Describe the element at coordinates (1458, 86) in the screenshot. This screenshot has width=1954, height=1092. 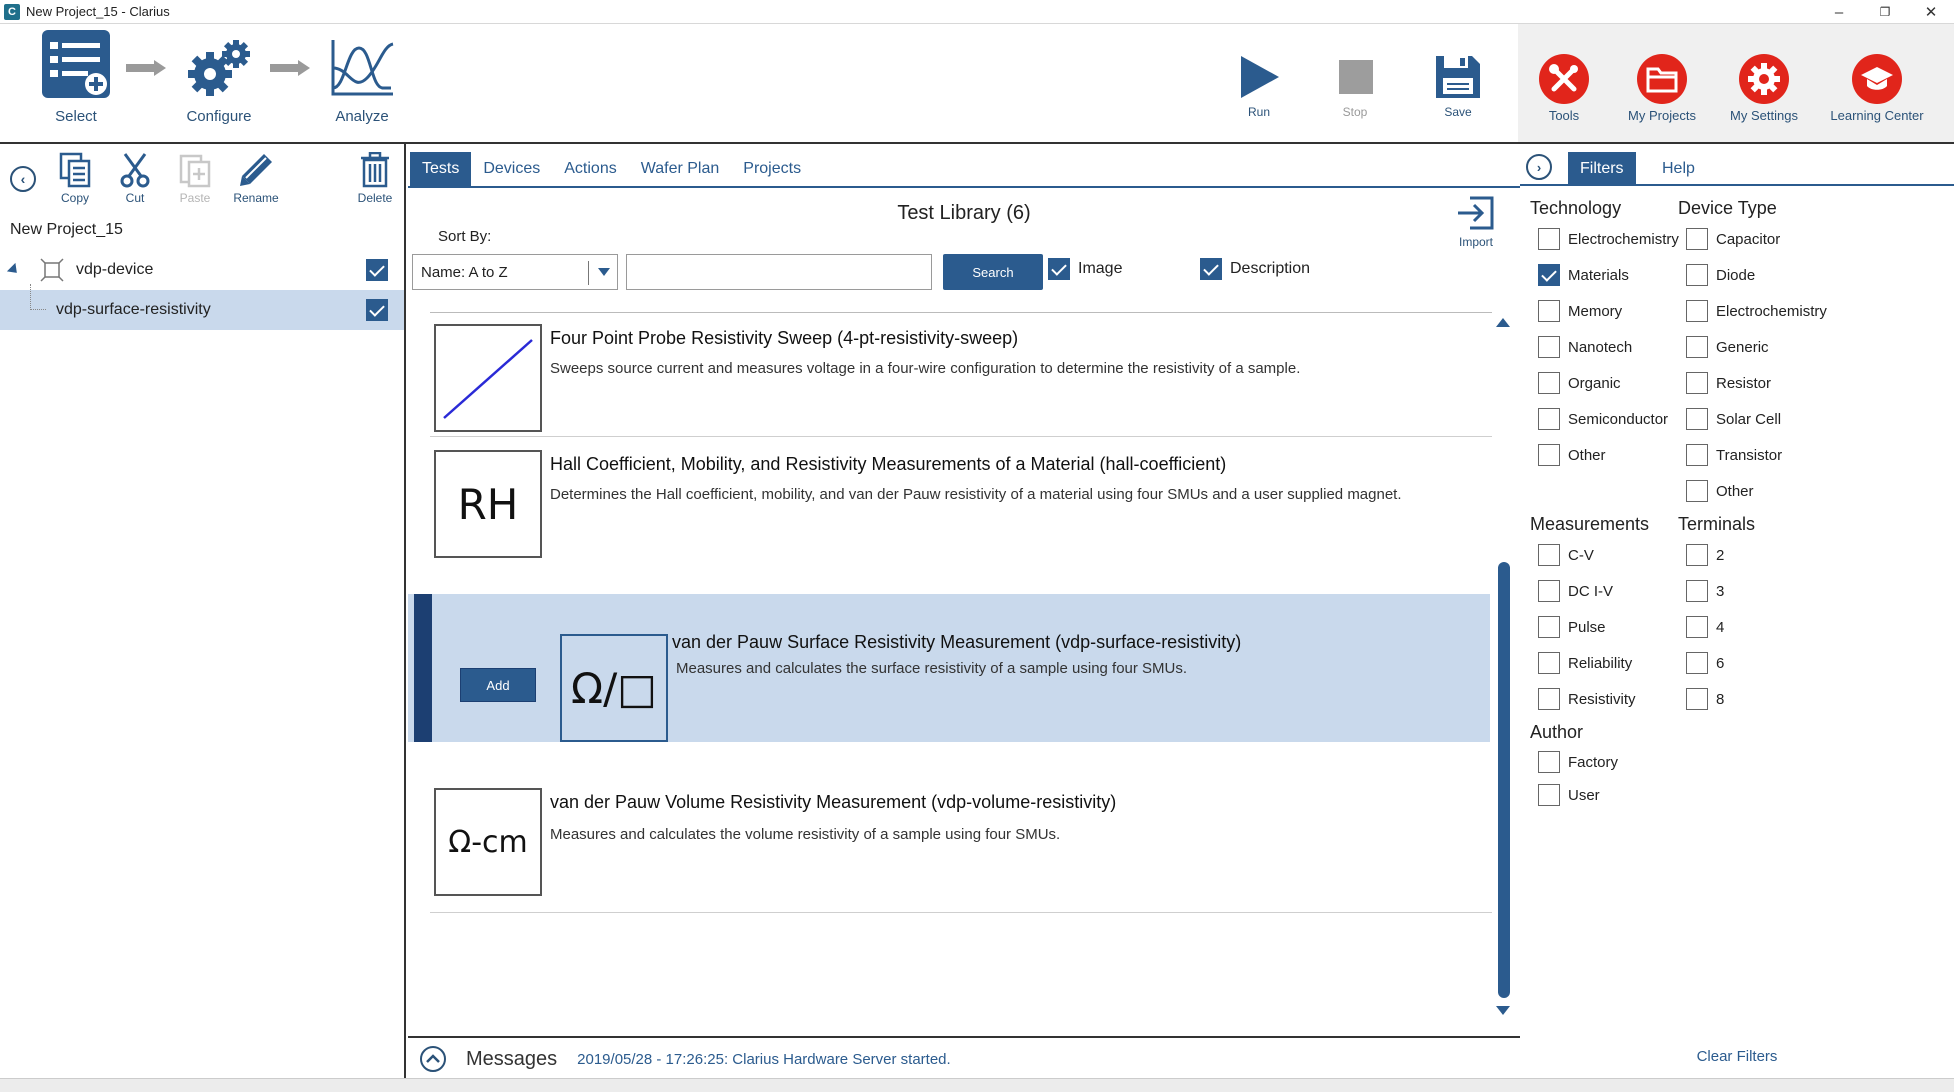
I see `save-button: Save` at that location.